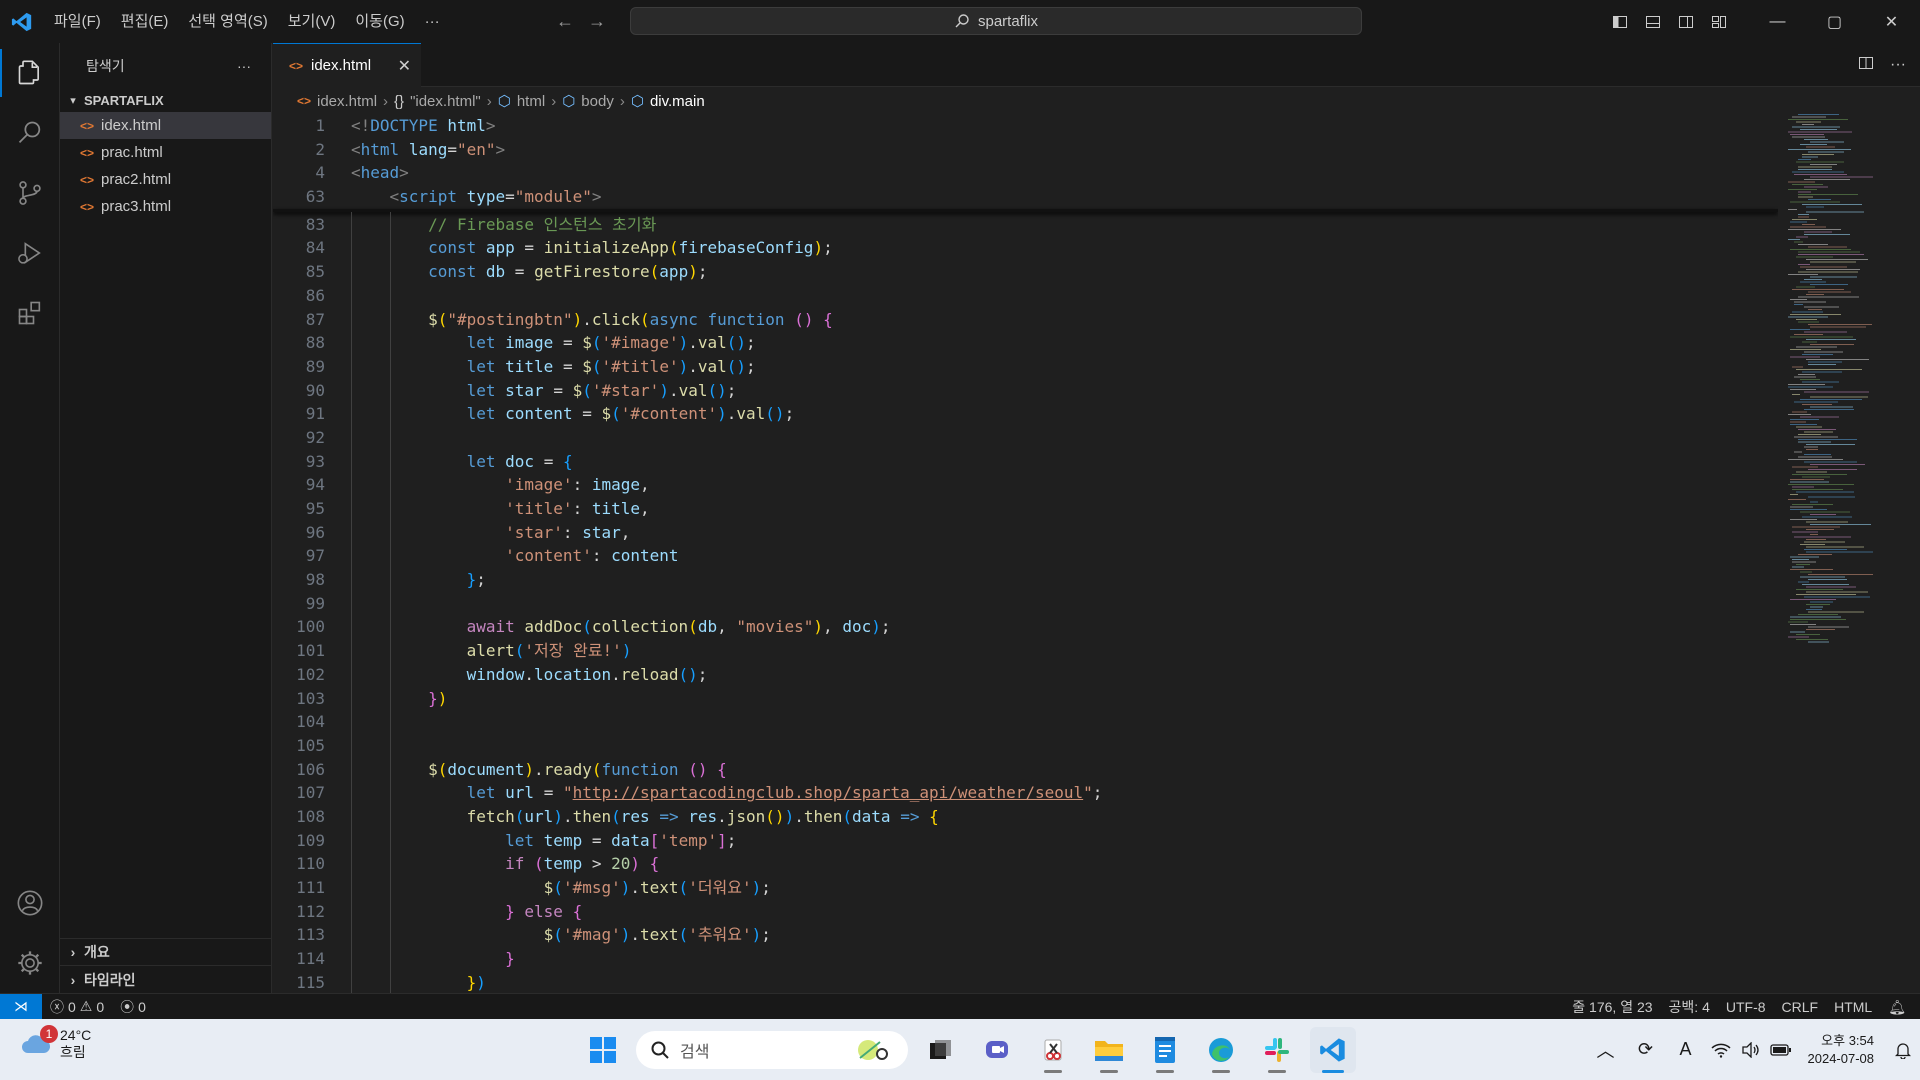 This screenshot has height=1080, width=1920. What do you see at coordinates (603, 1050) in the screenshot?
I see `windows-start-icon` at bounding box center [603, 1050].